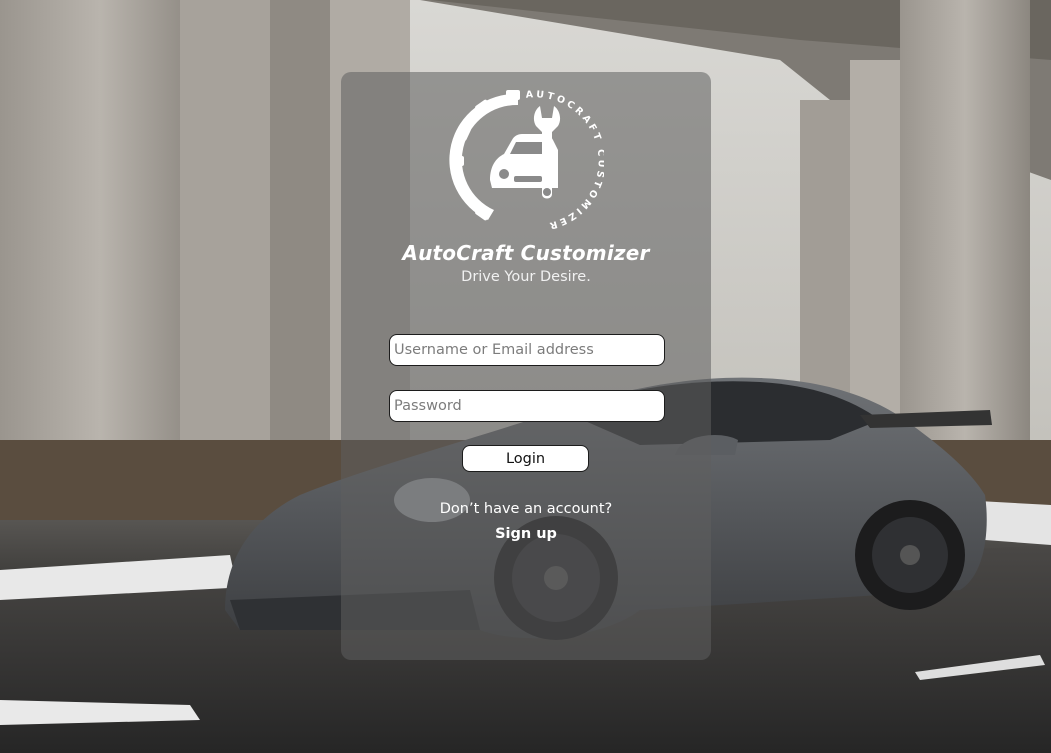 The image size is (1051, 753). I want to click on brand-tagline: Drive Your Desire., so click(526, 277).